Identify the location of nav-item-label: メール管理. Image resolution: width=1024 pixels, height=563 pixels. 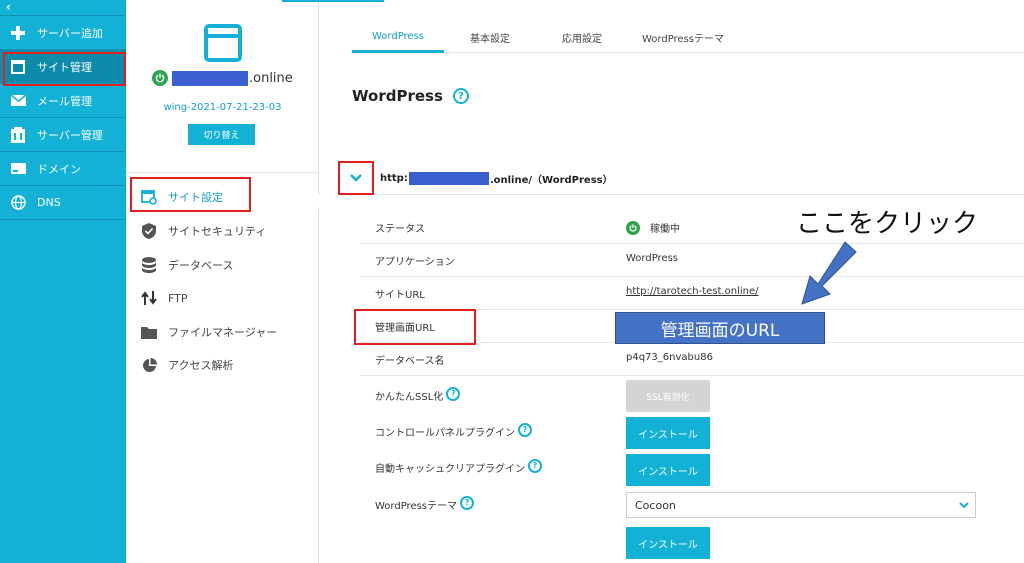
(64, 101).